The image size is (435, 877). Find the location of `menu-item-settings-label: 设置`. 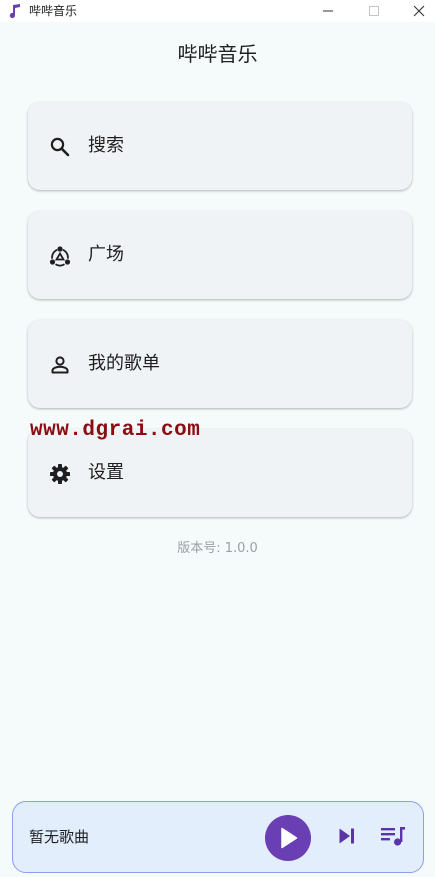

menu-item-settings-label: 设置 is located at coordinates (106, 472).